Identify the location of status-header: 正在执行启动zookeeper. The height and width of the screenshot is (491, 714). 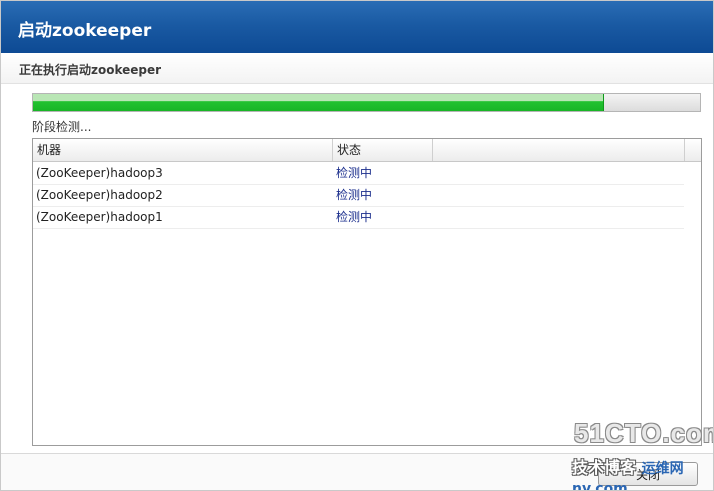
(357, 68).